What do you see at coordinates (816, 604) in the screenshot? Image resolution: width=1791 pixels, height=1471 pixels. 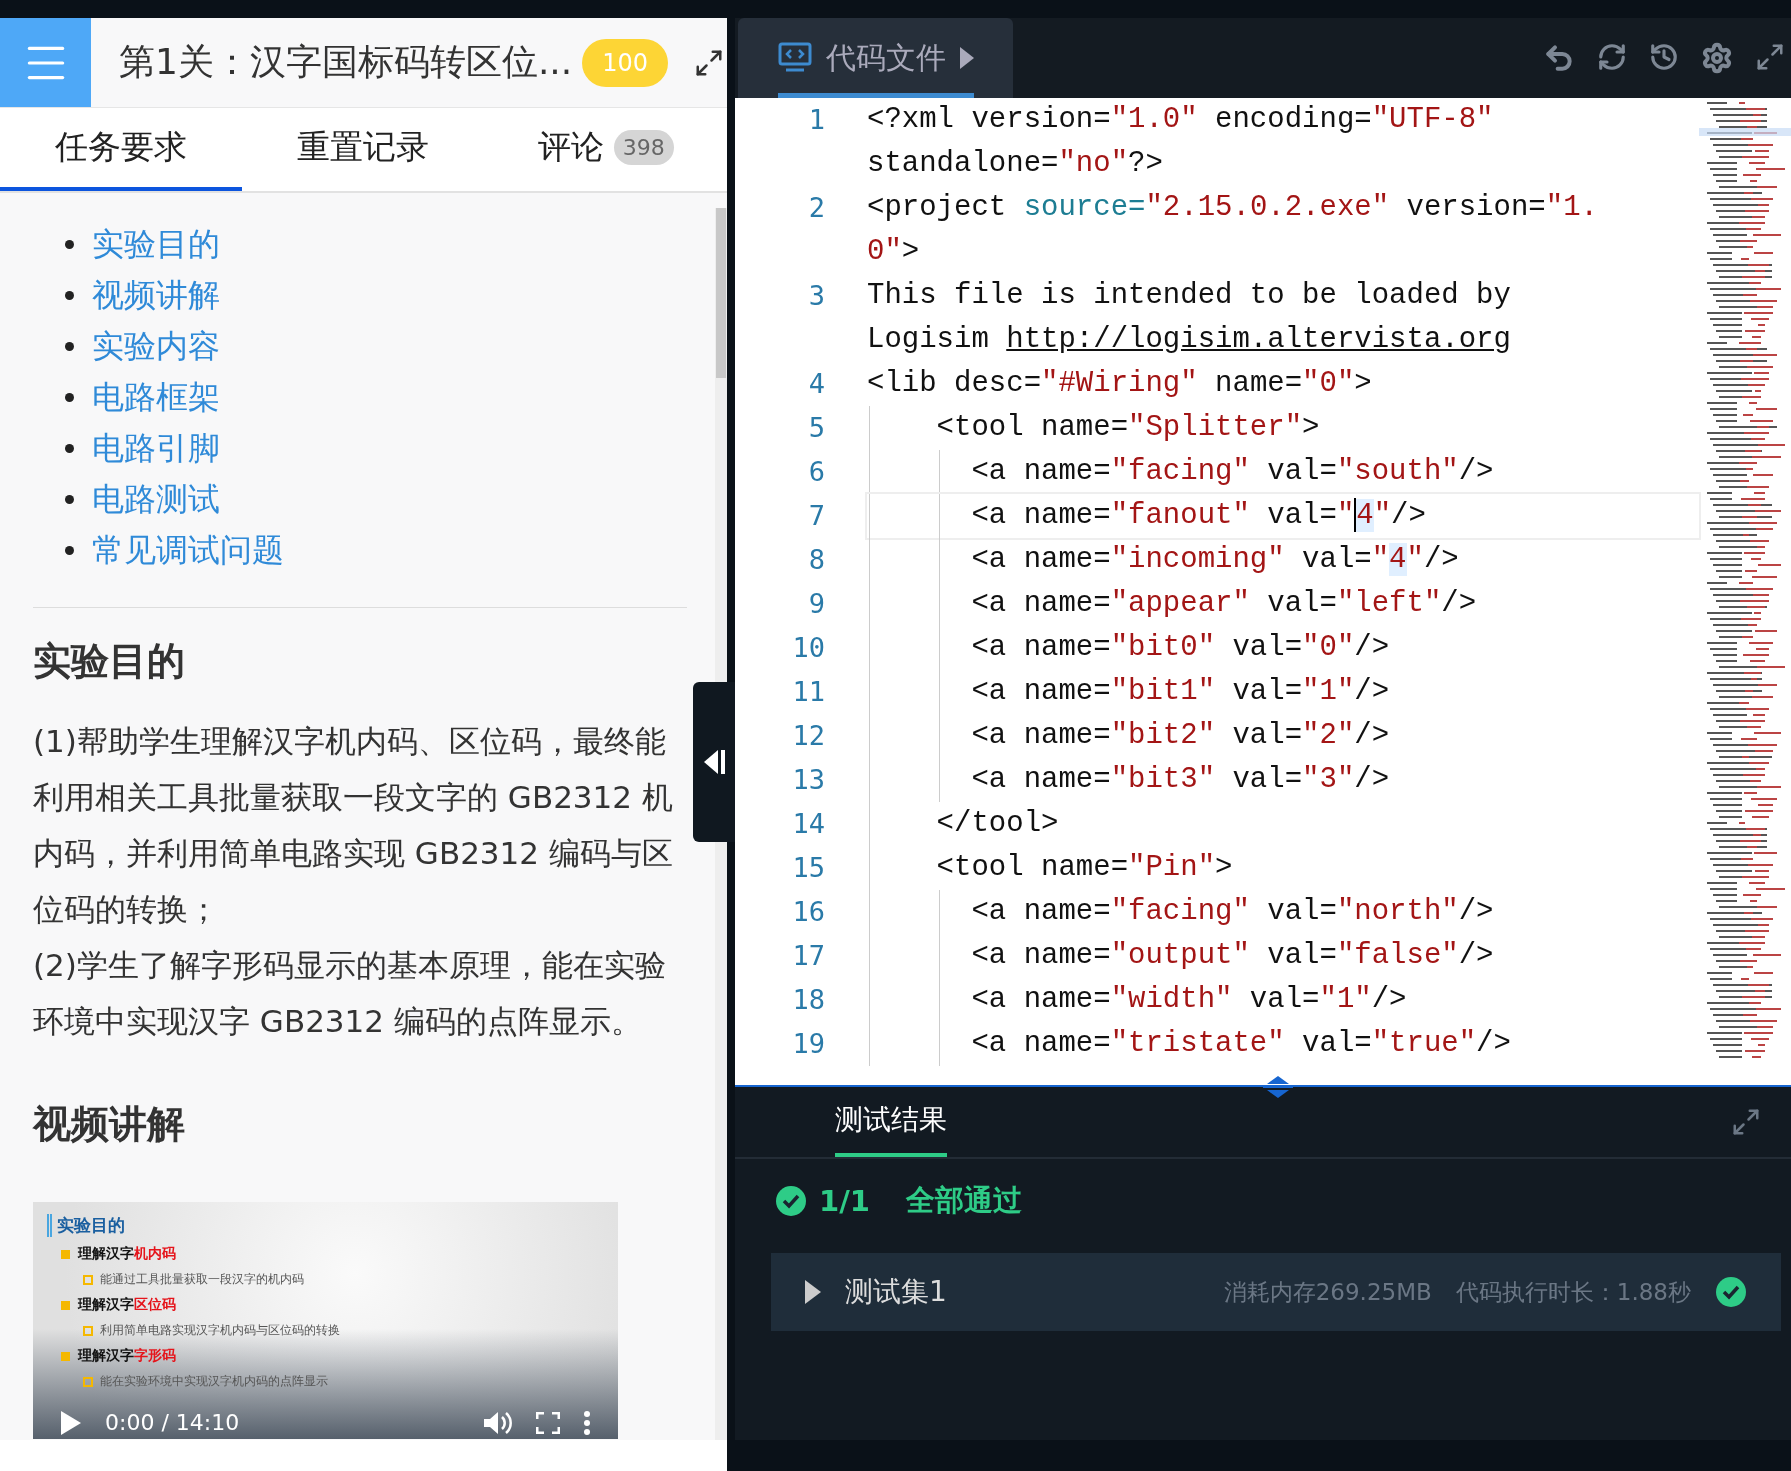 I see `line-number: 9` at bounding box center [816, 604].